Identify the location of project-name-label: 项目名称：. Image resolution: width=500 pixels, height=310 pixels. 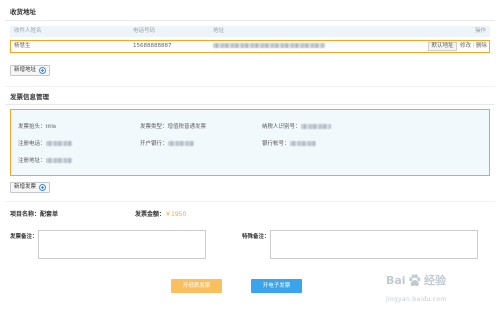
(25, 214).